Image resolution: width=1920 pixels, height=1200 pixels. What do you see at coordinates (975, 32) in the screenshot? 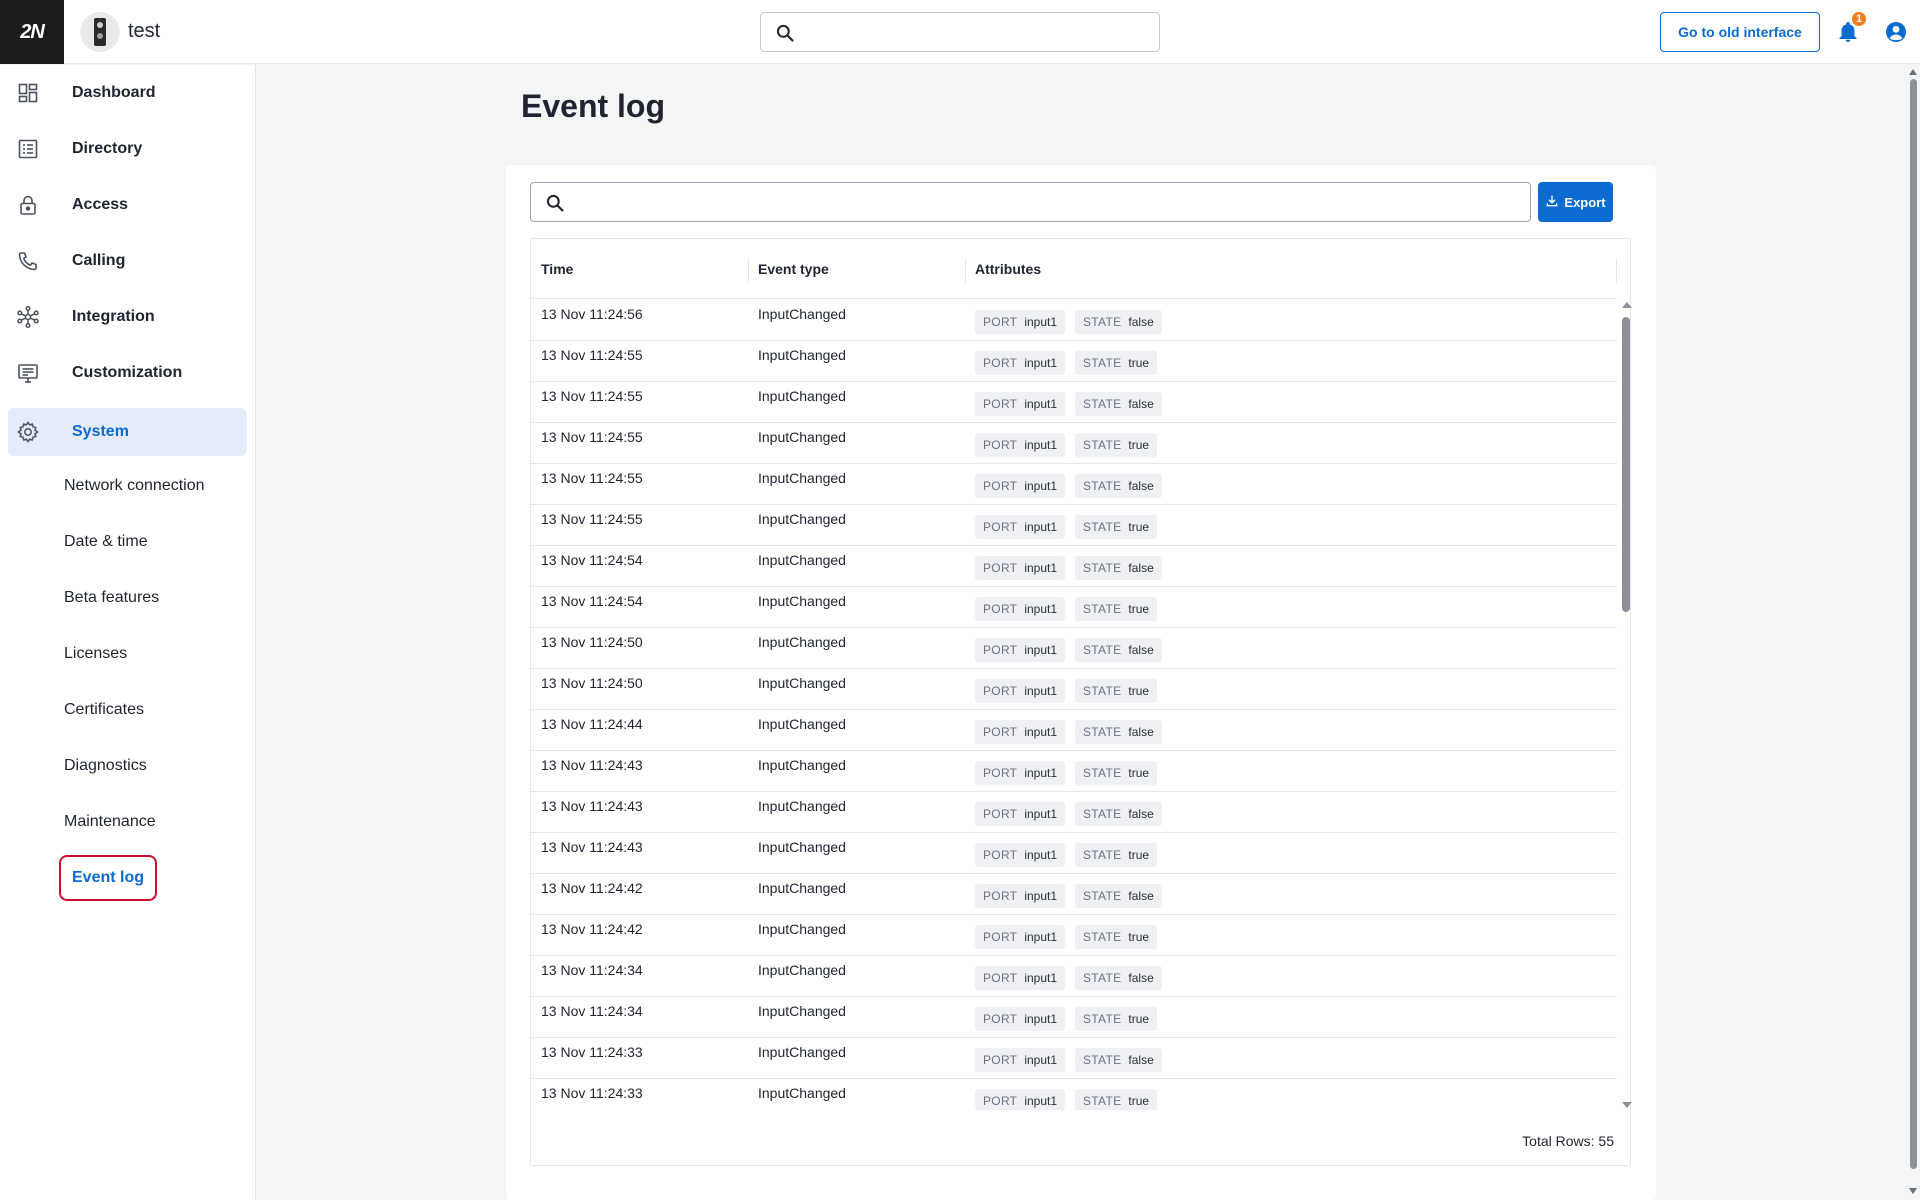
I see `global-search-input` at bounding box center [975, 32].